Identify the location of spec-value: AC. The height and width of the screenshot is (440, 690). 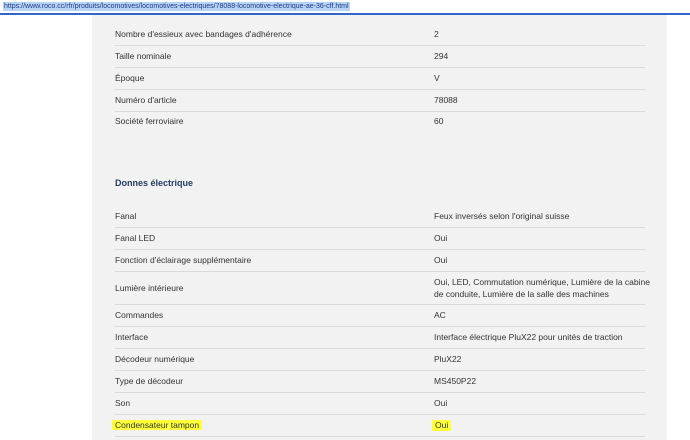
(440, 315).